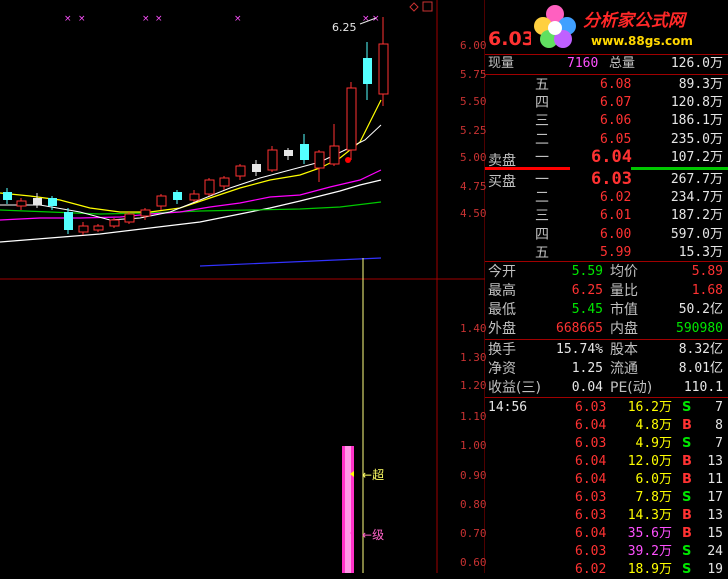 The image size is (728, 579). What do you see at coordinates (606, 552) in the screenshot?
I see `tick-row: 6.03 39.2万 S 24` at bounding box center [606, 552].